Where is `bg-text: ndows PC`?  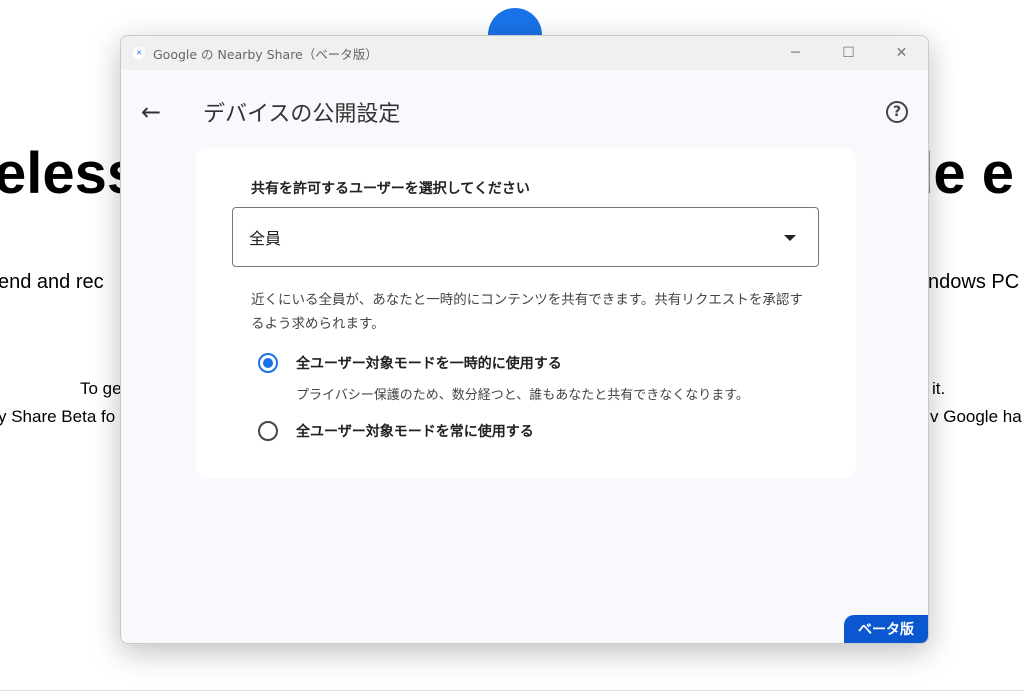
bg-text: ndows PC is located at coordinates (974, 282).